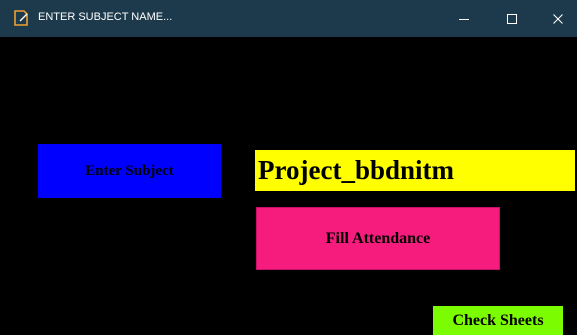  I want to click on close-button, so click(556, 18).